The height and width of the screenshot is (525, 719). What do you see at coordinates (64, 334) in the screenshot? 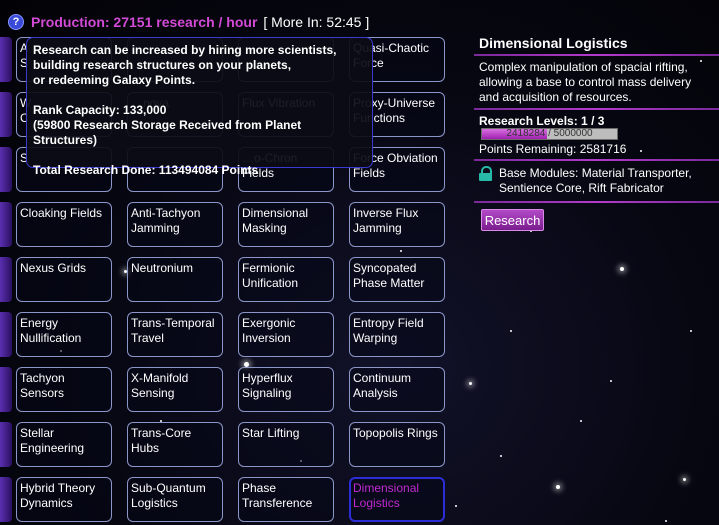
I see `research-tile: Energy Nullification` at bounding box center [64, 334].